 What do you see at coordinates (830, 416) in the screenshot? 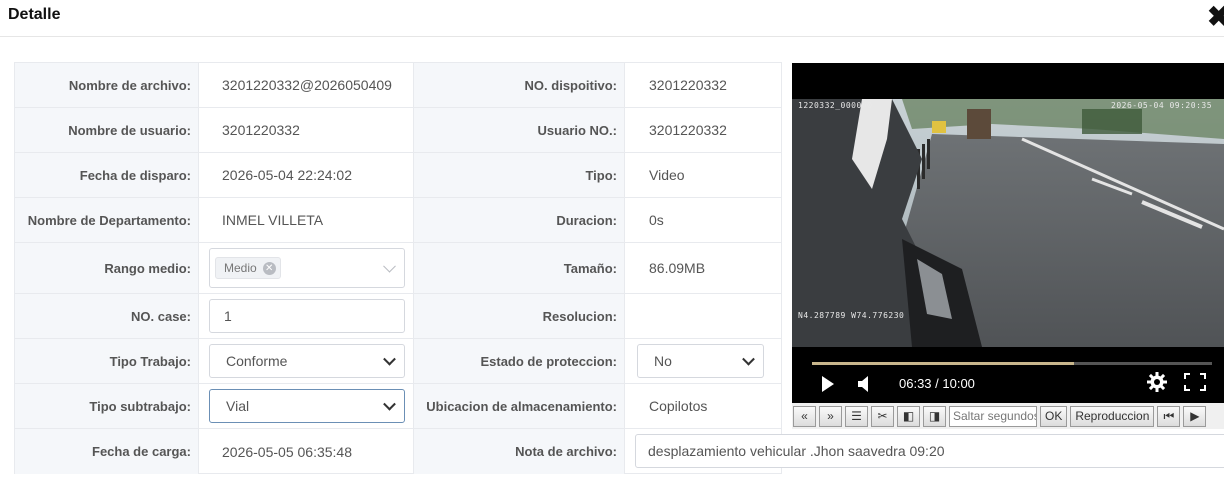
I see `fast-forward-button: »` at bounding box center [830, 416].